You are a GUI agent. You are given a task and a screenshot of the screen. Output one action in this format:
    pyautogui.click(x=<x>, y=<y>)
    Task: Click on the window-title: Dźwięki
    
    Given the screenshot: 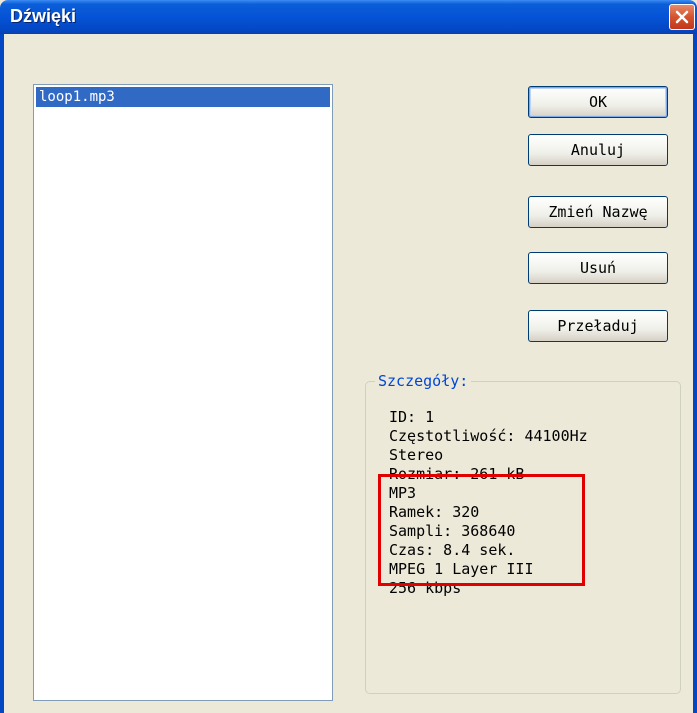 What is the action you would take?
    pyautogui.click(x=43, y=16)
    